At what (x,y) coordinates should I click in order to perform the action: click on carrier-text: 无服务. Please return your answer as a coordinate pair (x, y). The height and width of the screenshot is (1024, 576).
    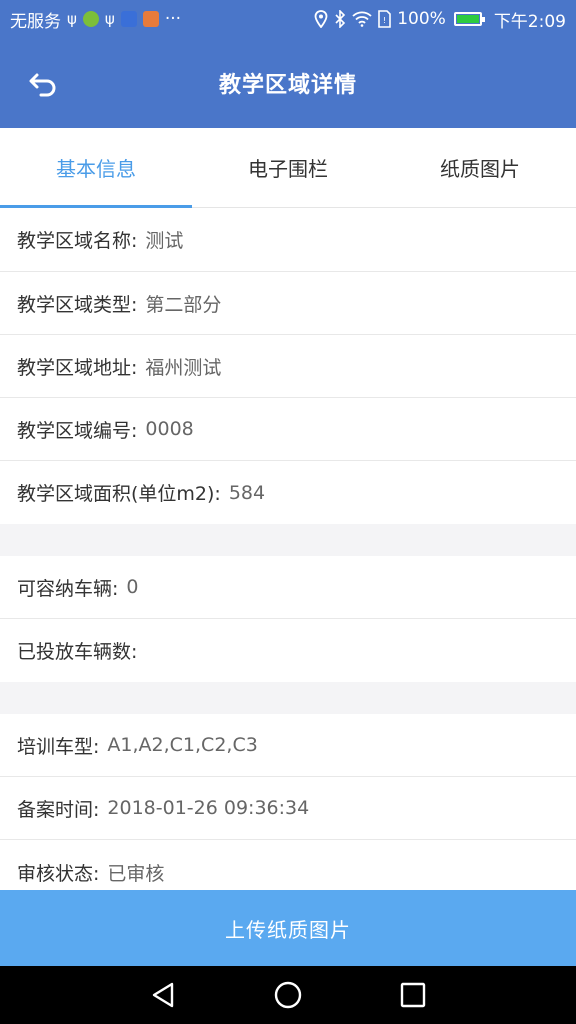
    Looking at the image, I should click on (35, 21).